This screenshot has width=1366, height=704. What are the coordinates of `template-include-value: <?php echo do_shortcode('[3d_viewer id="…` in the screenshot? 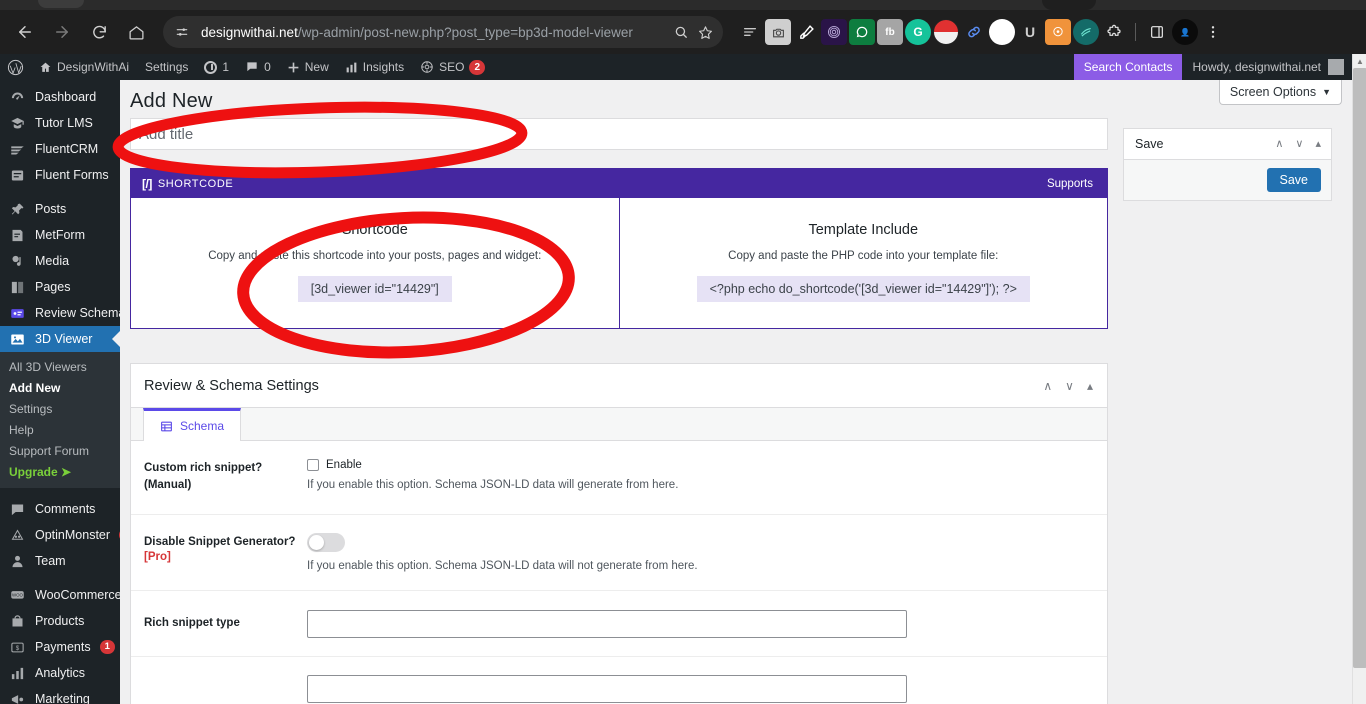 It's located at (863, 289).